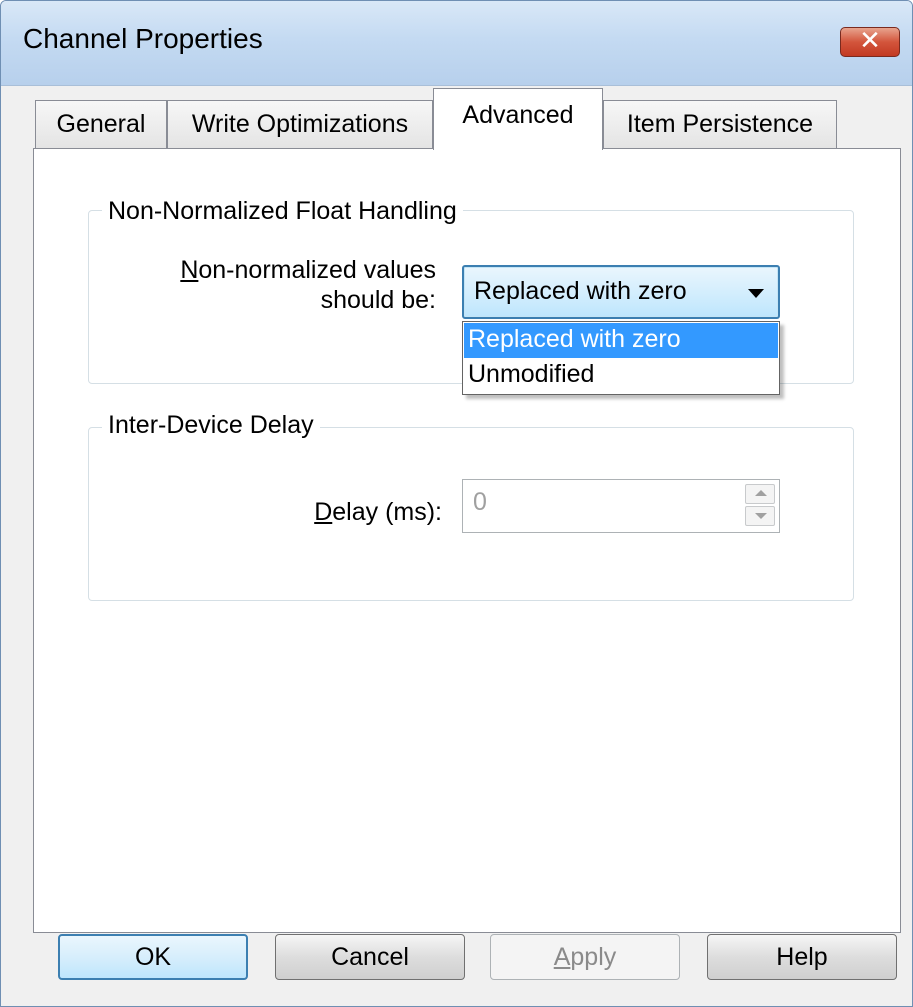 This screenshot has height=1007, width=913. What do you see at coordinates (580, 291) in the screenshot?
I see `combo-value: Replaced with zero` at bounding box center [580, 291].